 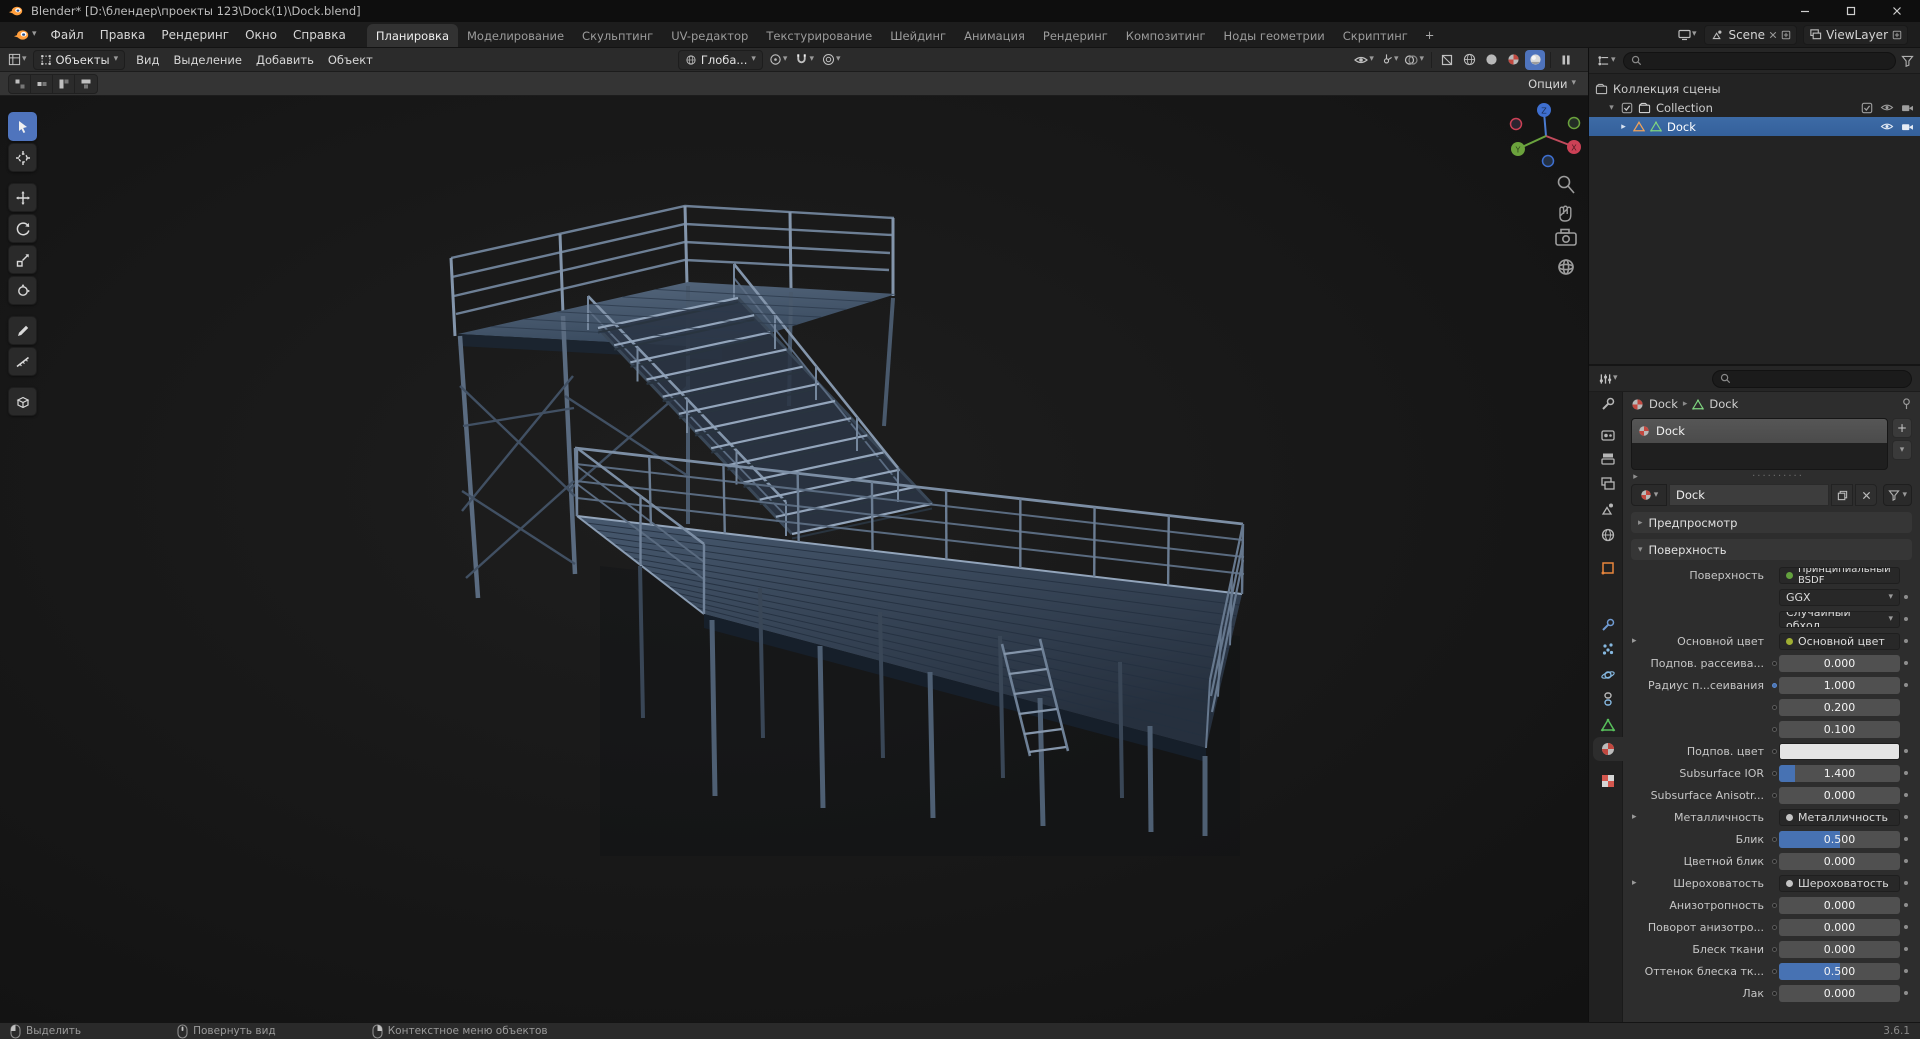 I want to click on tab-texture, so click(x=1608, y=781).